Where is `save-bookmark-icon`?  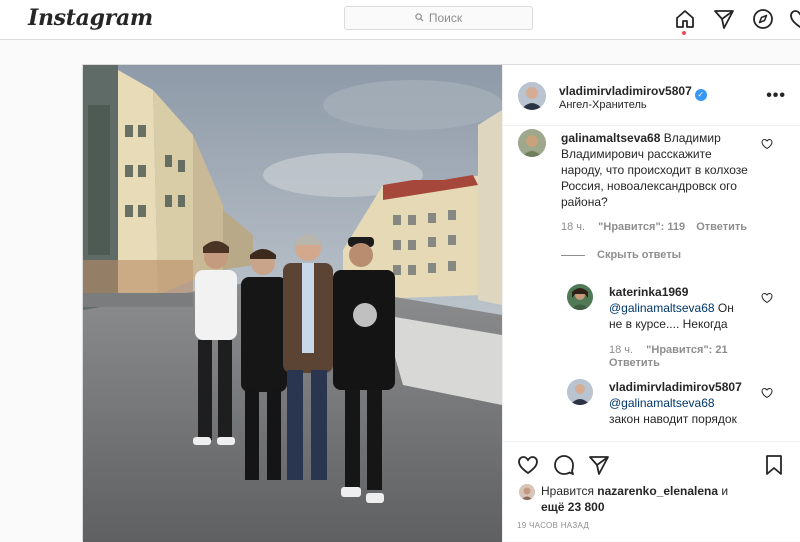 save-bookmark-icon is located at coordinates (774, 465).